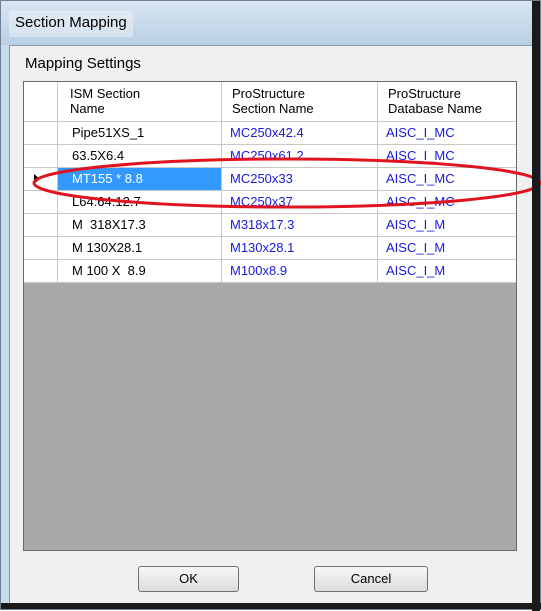 The image size is (541, 611). What do you see at coordinates (140, 179) in the screenshot?
I see `ism-section-name-cell: MT155 * 8.8` at bounding box center [140, 179].